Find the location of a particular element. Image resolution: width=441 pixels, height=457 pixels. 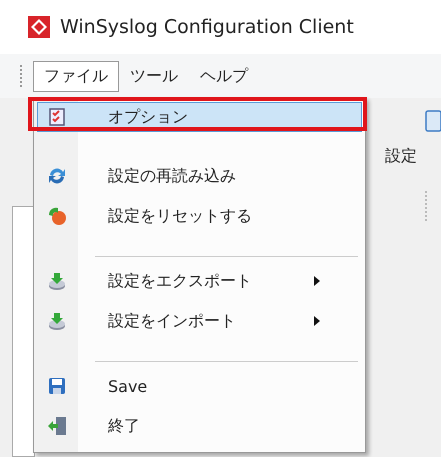

menu-item: 設定をエクスポート is located at coordinates (199, 281).